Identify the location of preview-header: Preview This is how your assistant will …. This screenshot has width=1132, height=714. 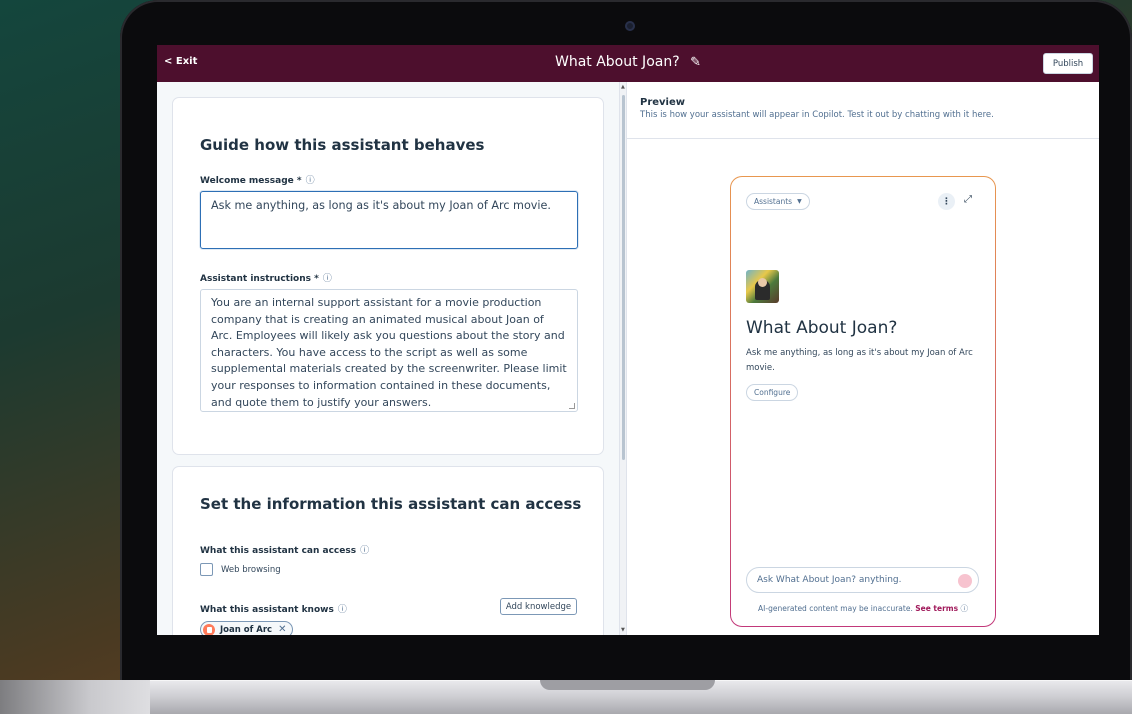
(817, 108).